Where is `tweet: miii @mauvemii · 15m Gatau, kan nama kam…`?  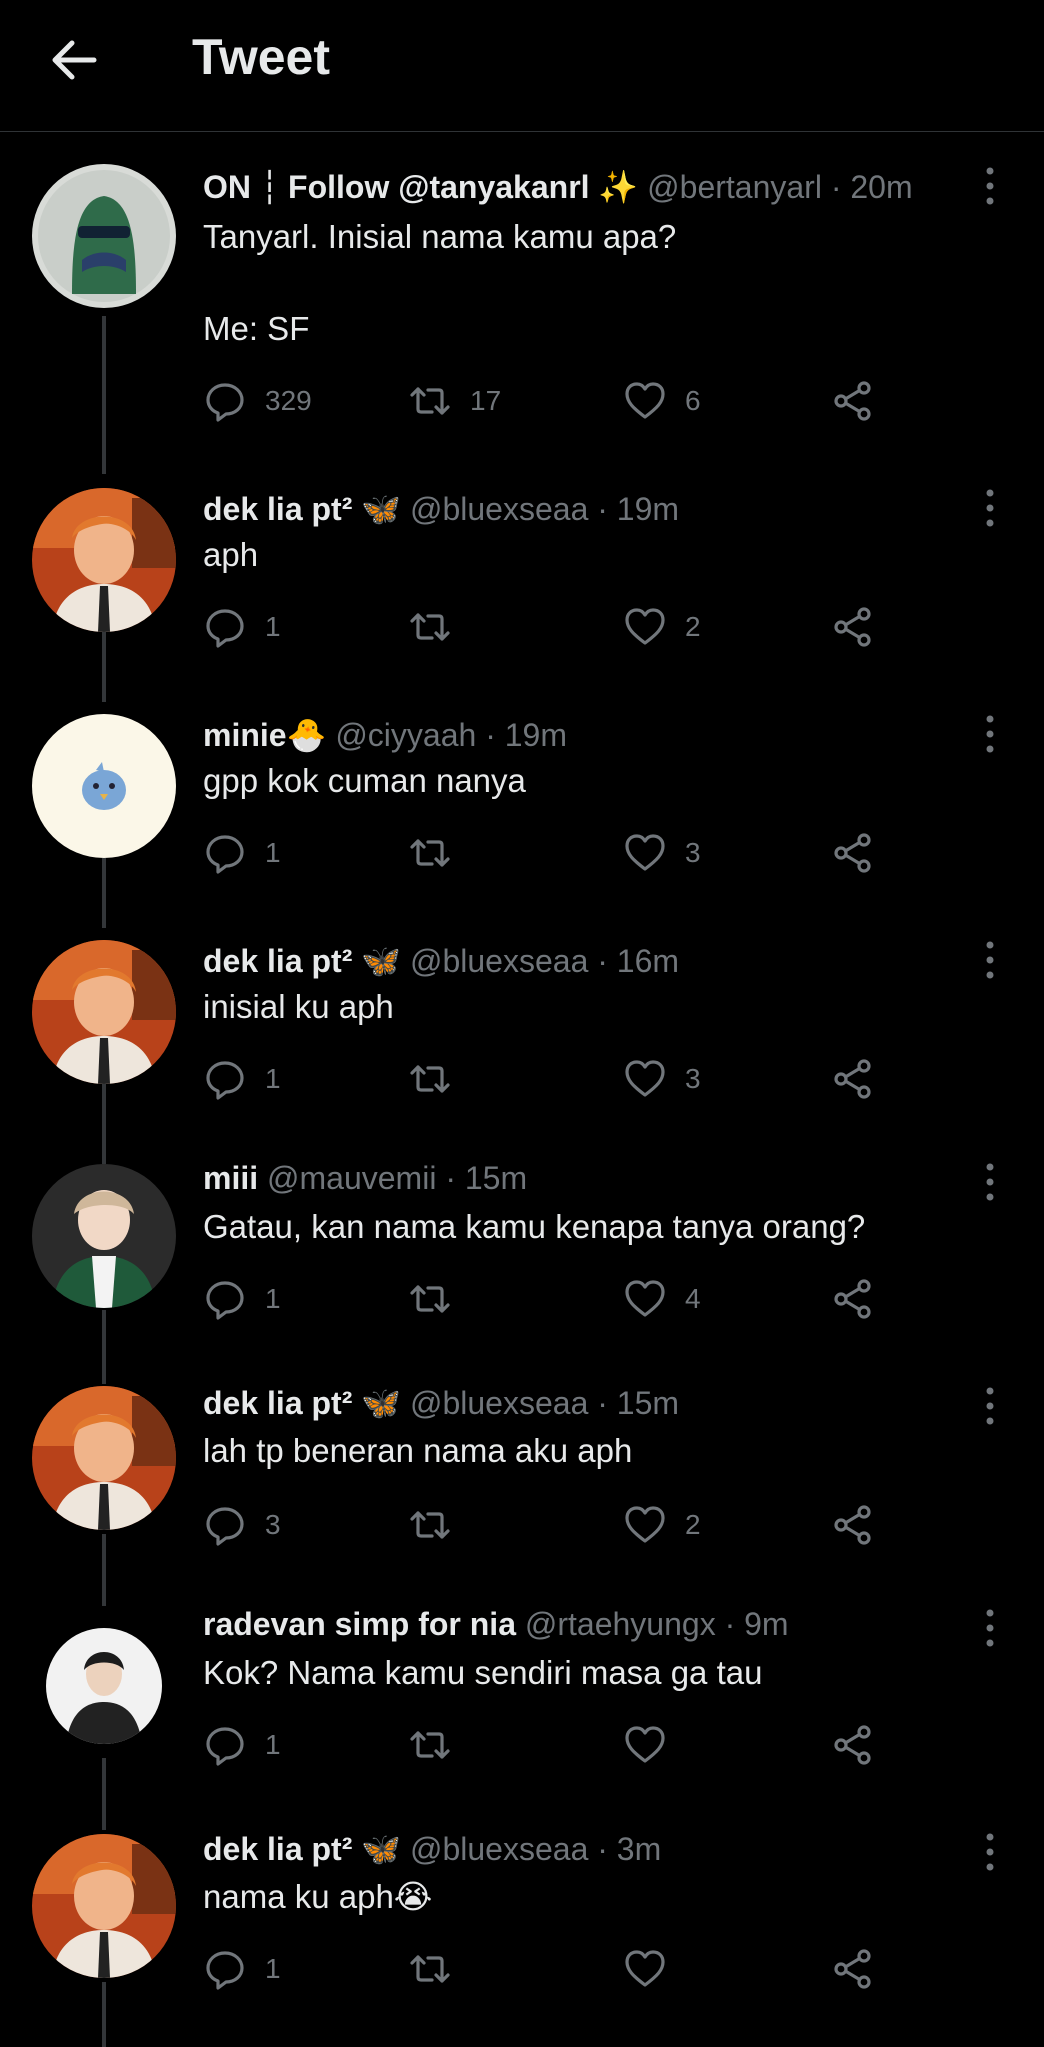
tweet: miii @mauvemii · 15m Gatau, kan nama kam… is located at coordinates (522, 1250).